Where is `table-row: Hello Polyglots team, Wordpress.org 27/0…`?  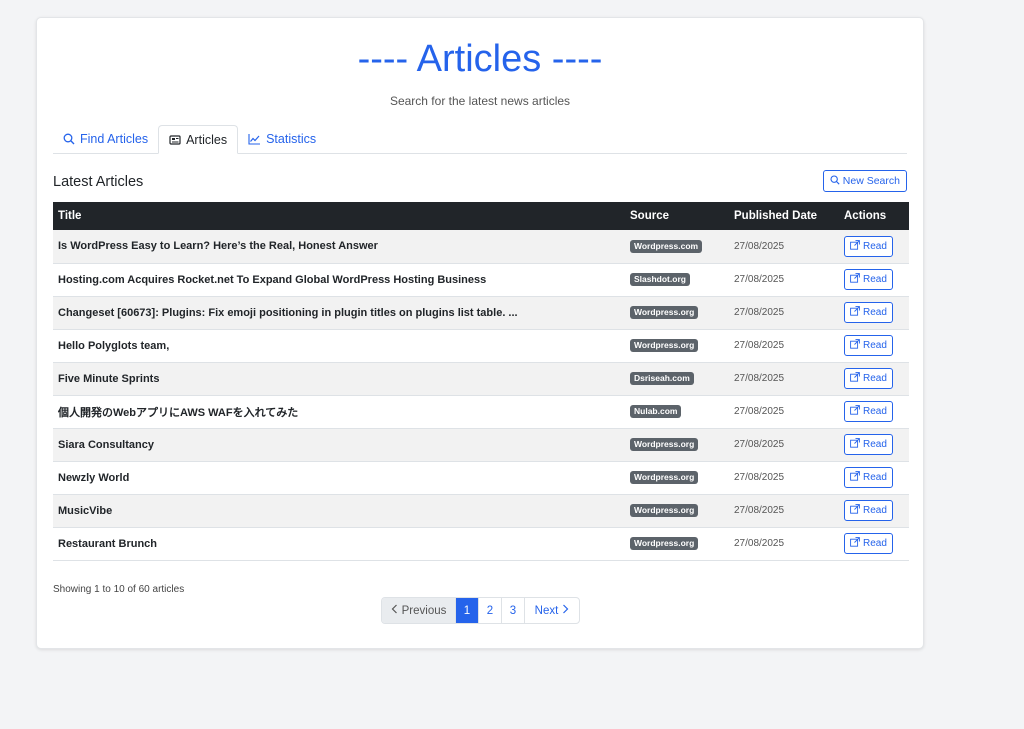
table-row: Hello Polyglots team, Wordpress.org 27/0… is located at coordinates (481, 346).